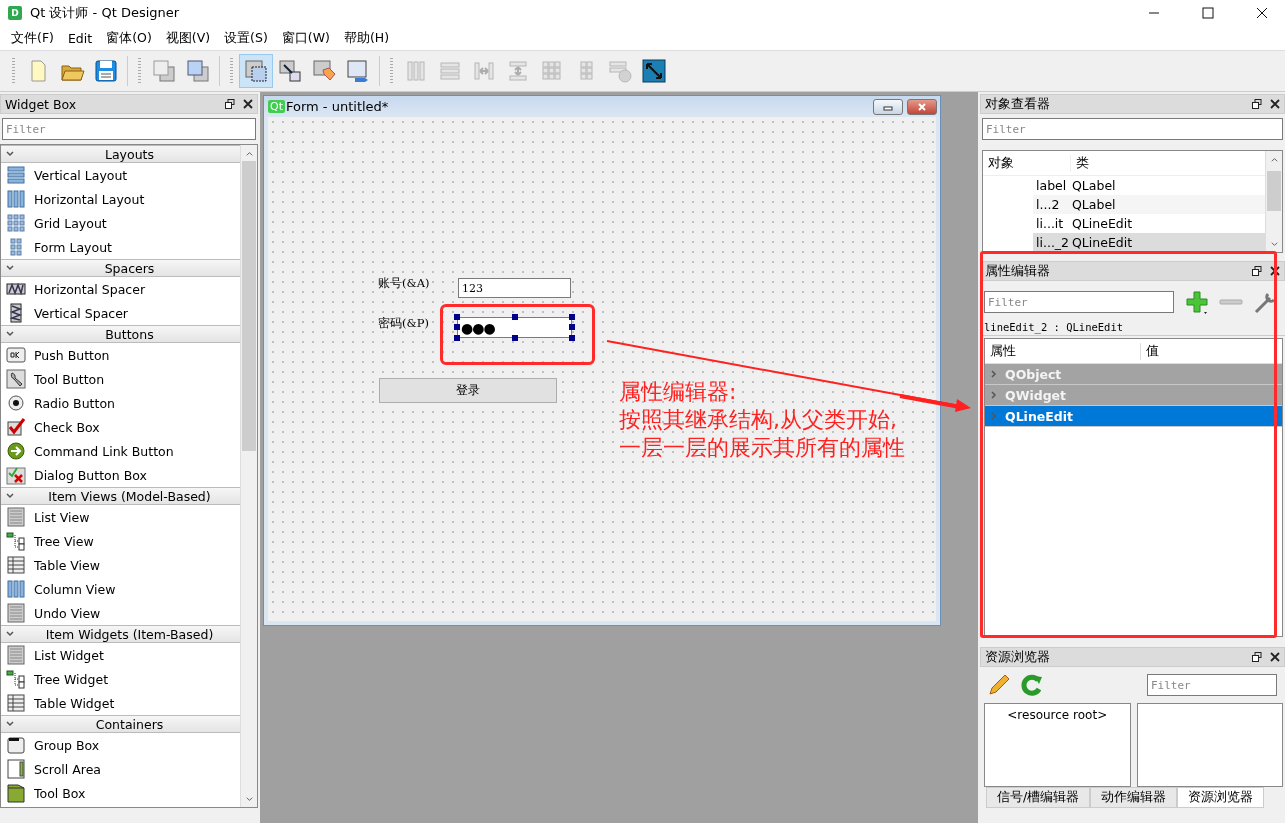 The width and height of the screenshot is (1285, 823). Describe the element at coordinates (1149, 204) in the screenshot. I see `object-row: l...2 QLabel` at that location.